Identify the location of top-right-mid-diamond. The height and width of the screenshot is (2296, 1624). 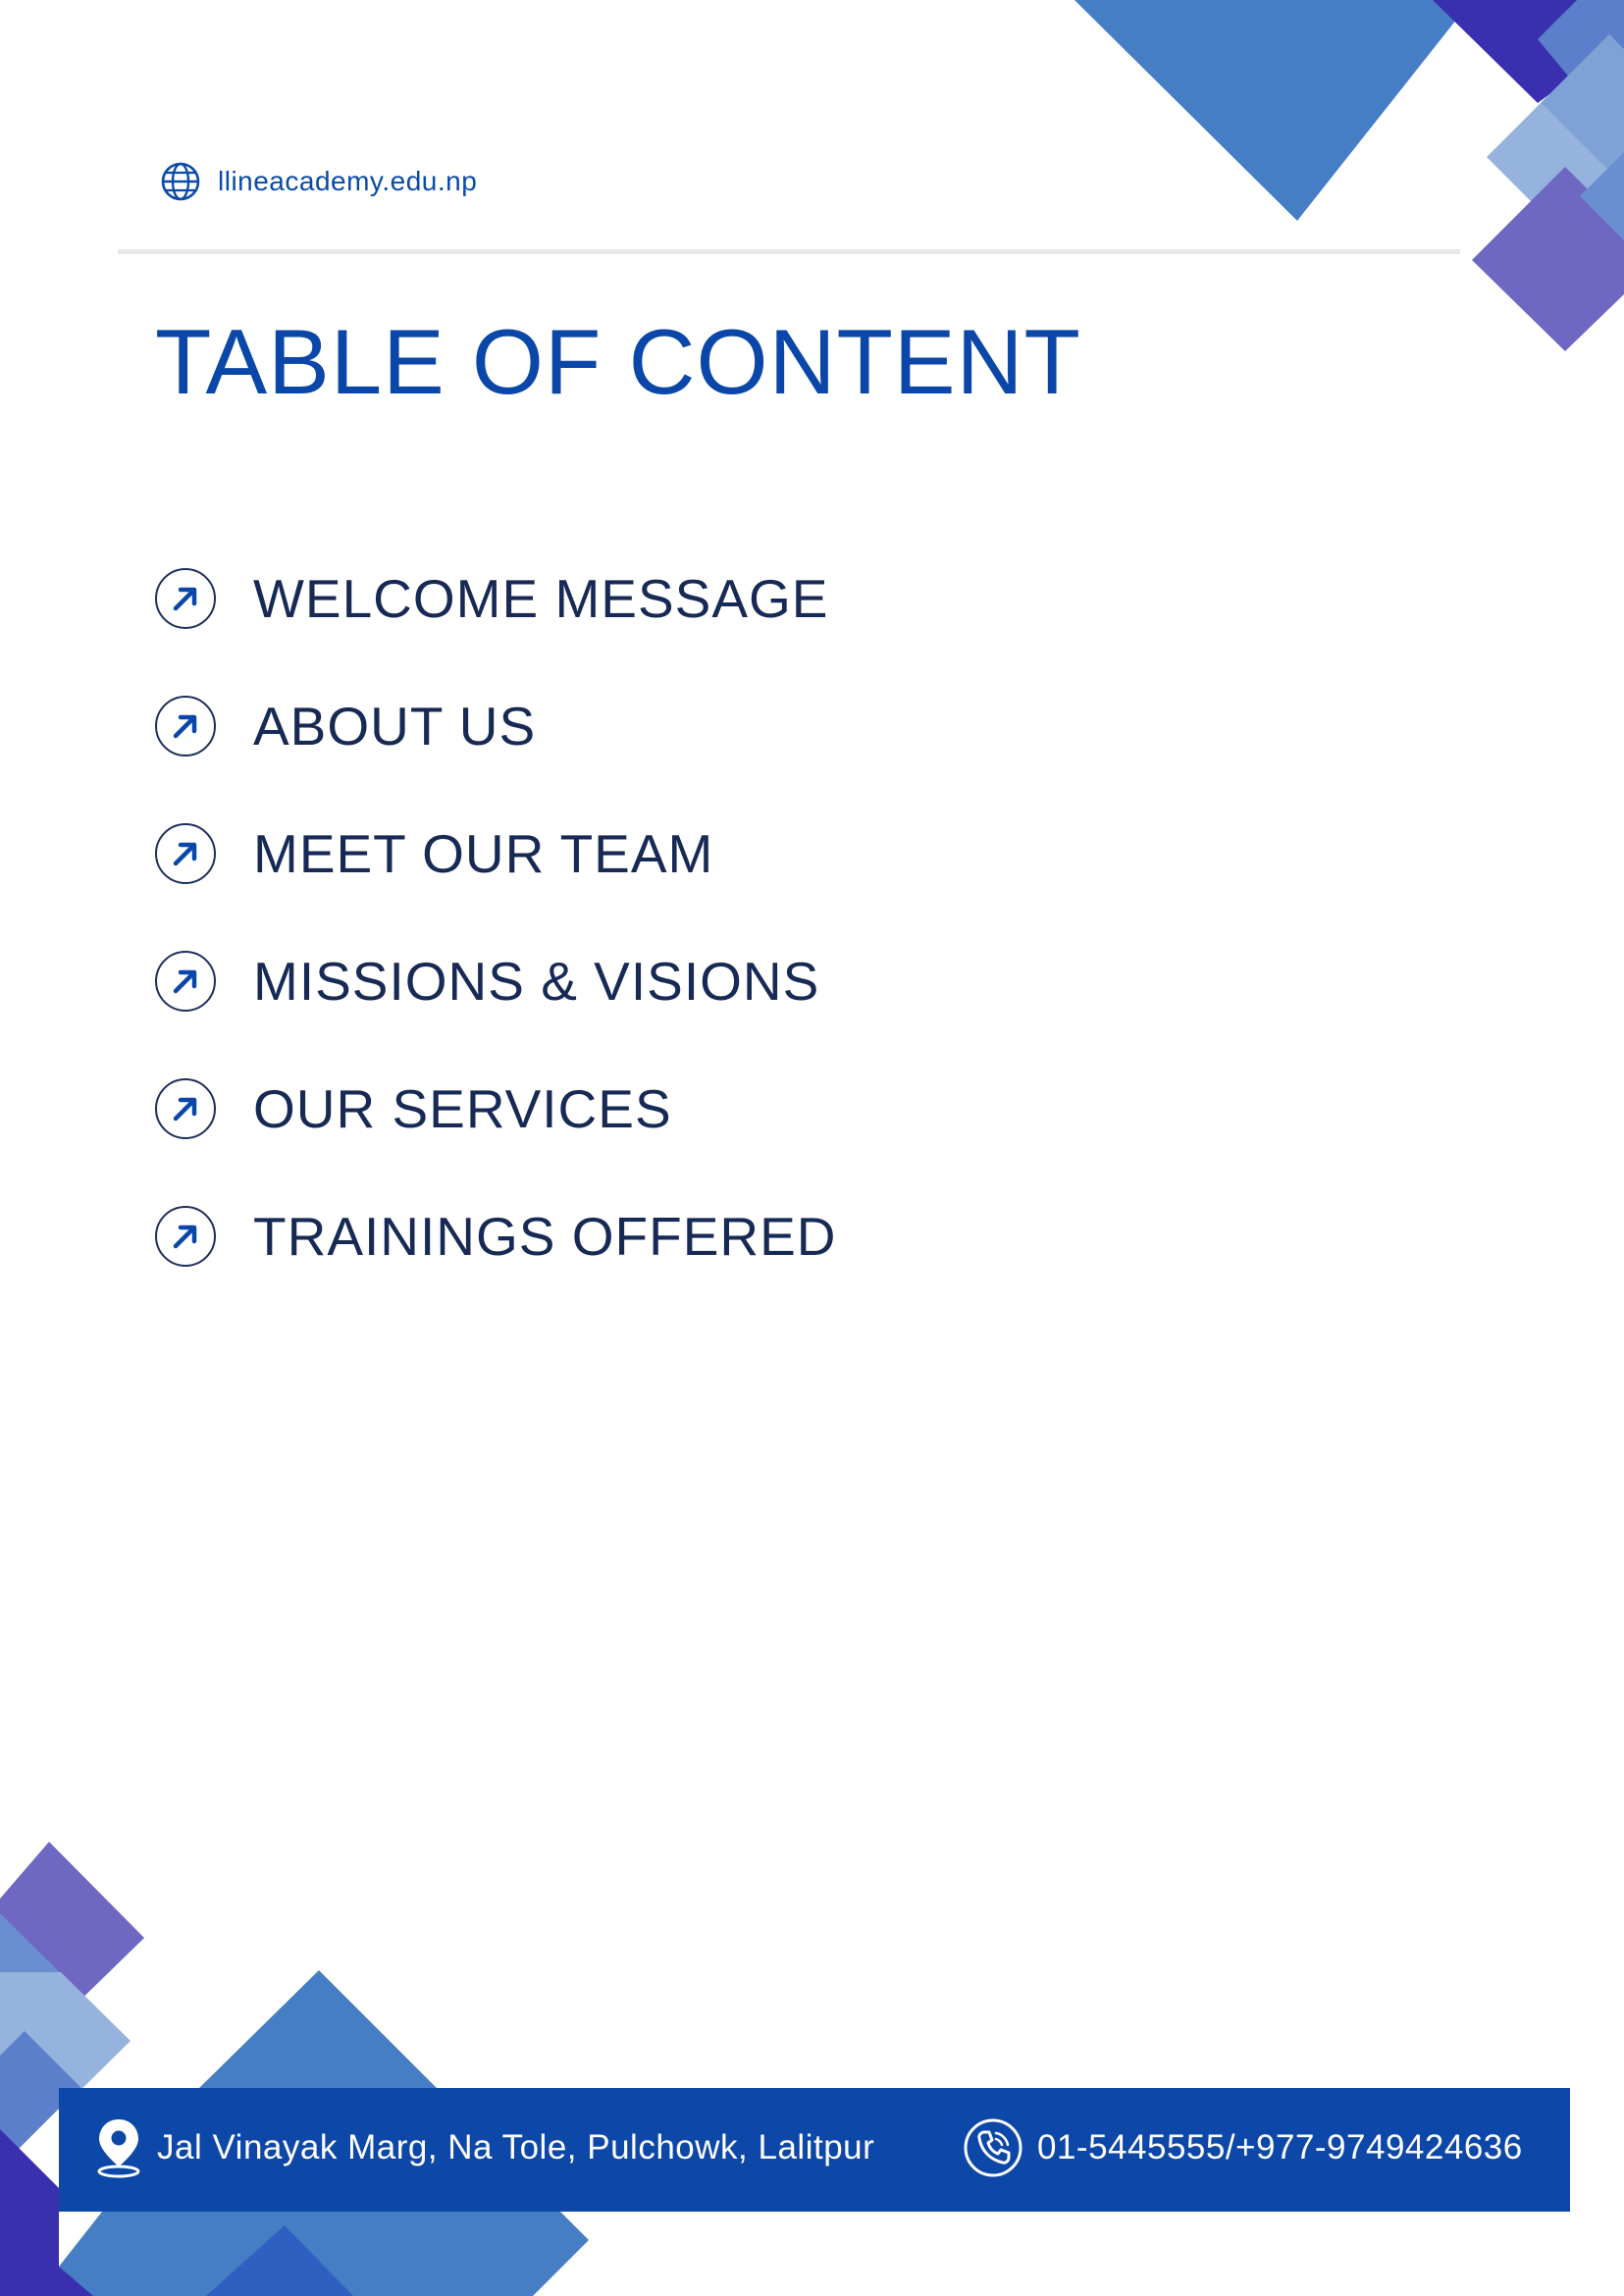
(1602, 196).